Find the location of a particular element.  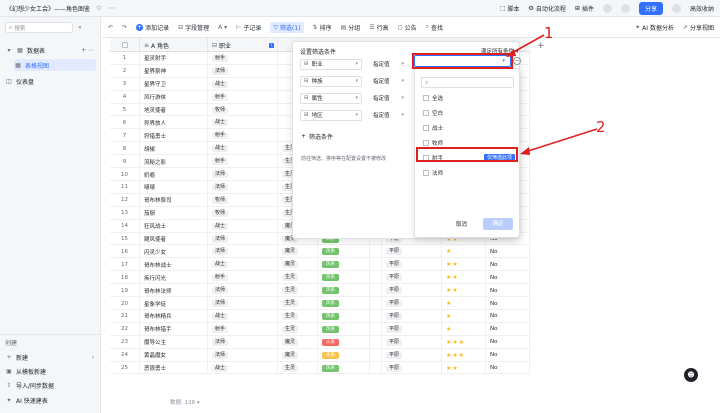

automation-button: ⚙ 自动化流程 is located at coordinates (547, 8).